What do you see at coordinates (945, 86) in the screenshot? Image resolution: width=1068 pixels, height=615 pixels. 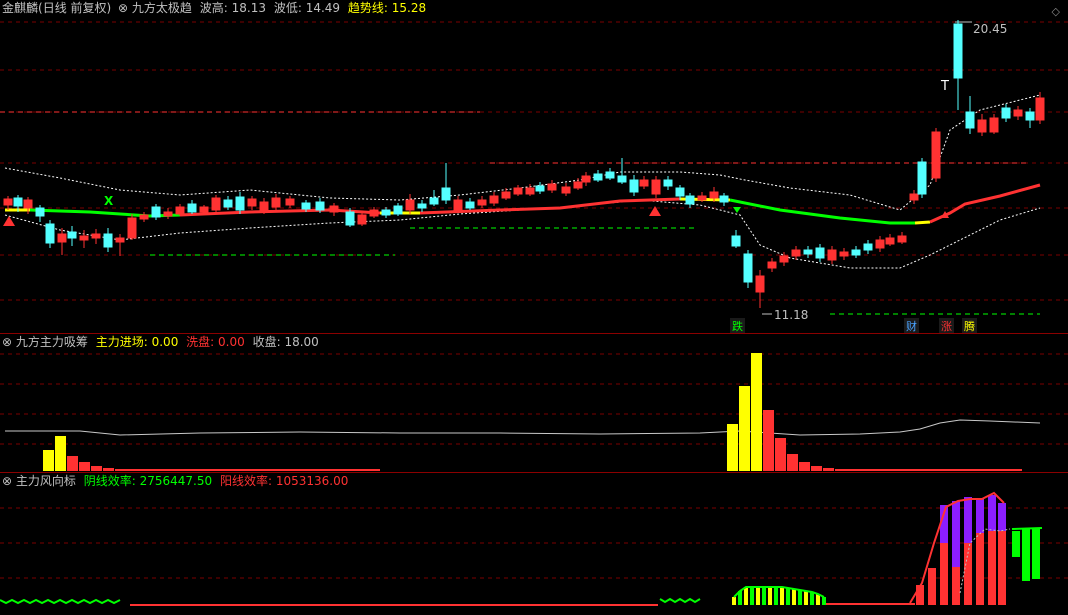 I see `marker-t: T` at bounding box center [945, 86].